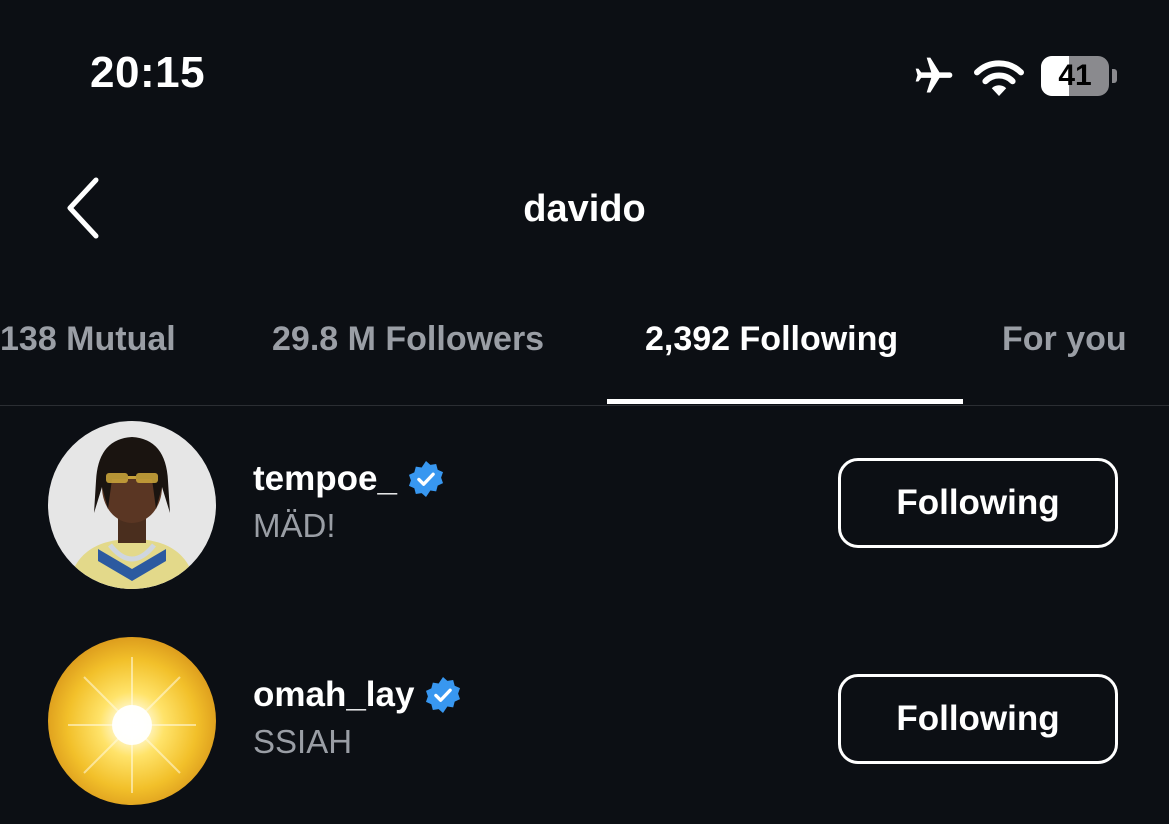 The height and width of the screenshot is (824, 1169). What do you see at coordinates (1075, 75) in the screenshot?
I see `battery-level: 41` at bounding box center [1075, 75].